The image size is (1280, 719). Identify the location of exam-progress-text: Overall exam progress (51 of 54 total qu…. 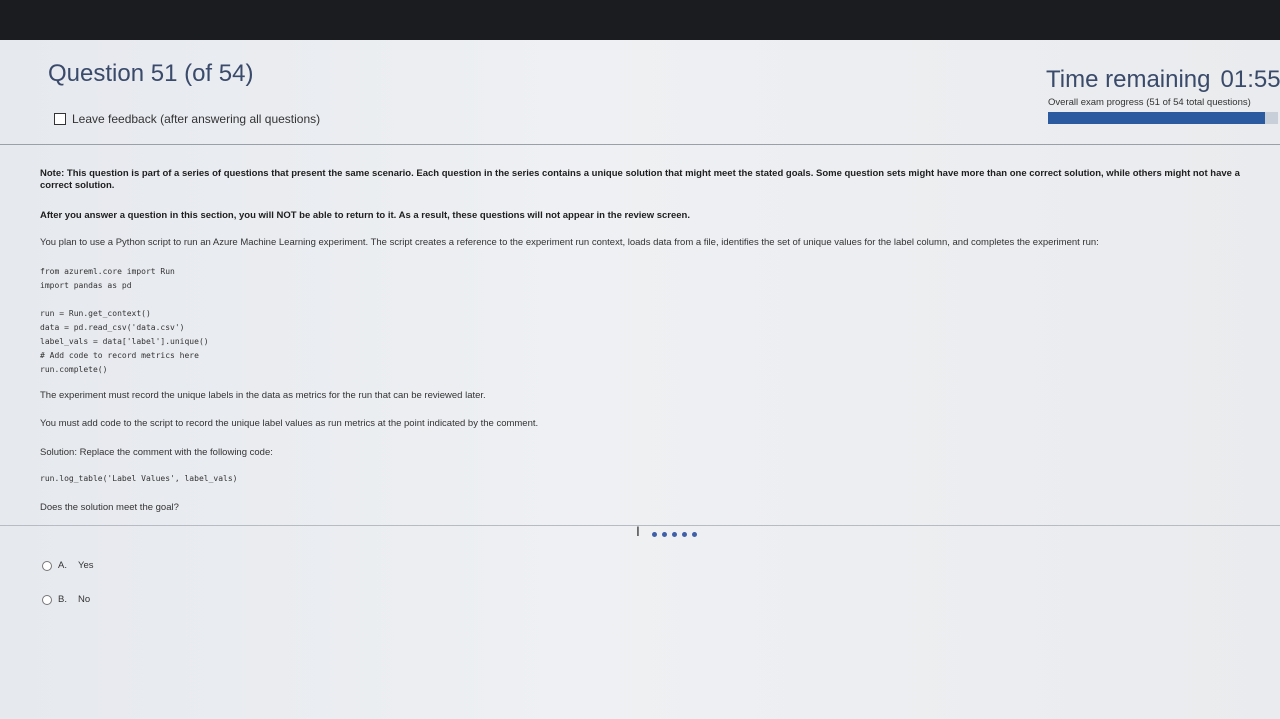
(1149, 102).